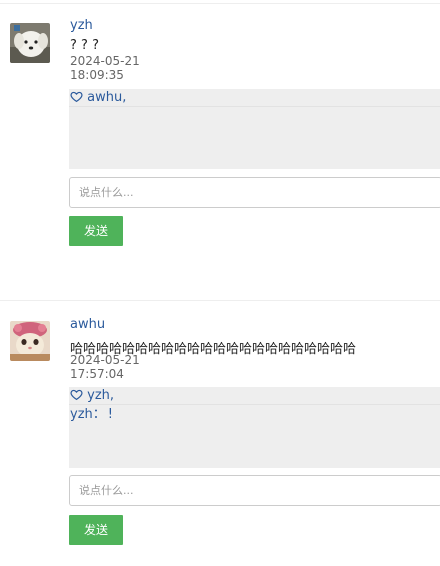 The height and width of the screenshot is (566, 440). I want to click on comment-item: yzh：!, so click(254, 415).